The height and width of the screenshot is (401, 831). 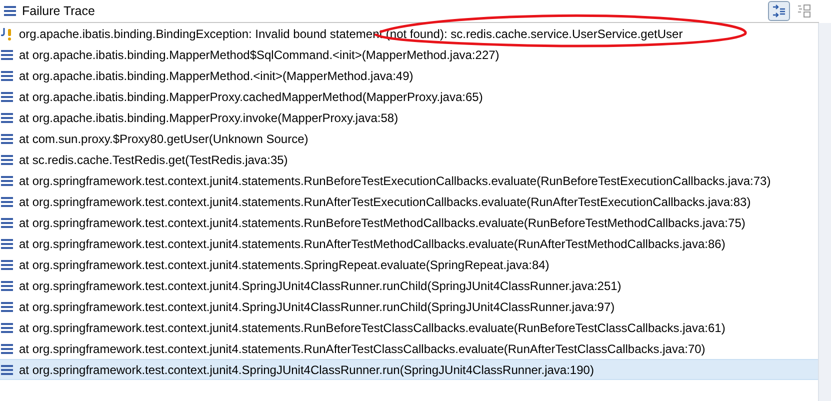 I want to click on trace-row: at org.springframework.test.context.junit4.statements.RunAfterTestExecutionCallbacks.evaluate(RunAfterTestExecutionCallbacks.java:83), so click(x=409, y=201).